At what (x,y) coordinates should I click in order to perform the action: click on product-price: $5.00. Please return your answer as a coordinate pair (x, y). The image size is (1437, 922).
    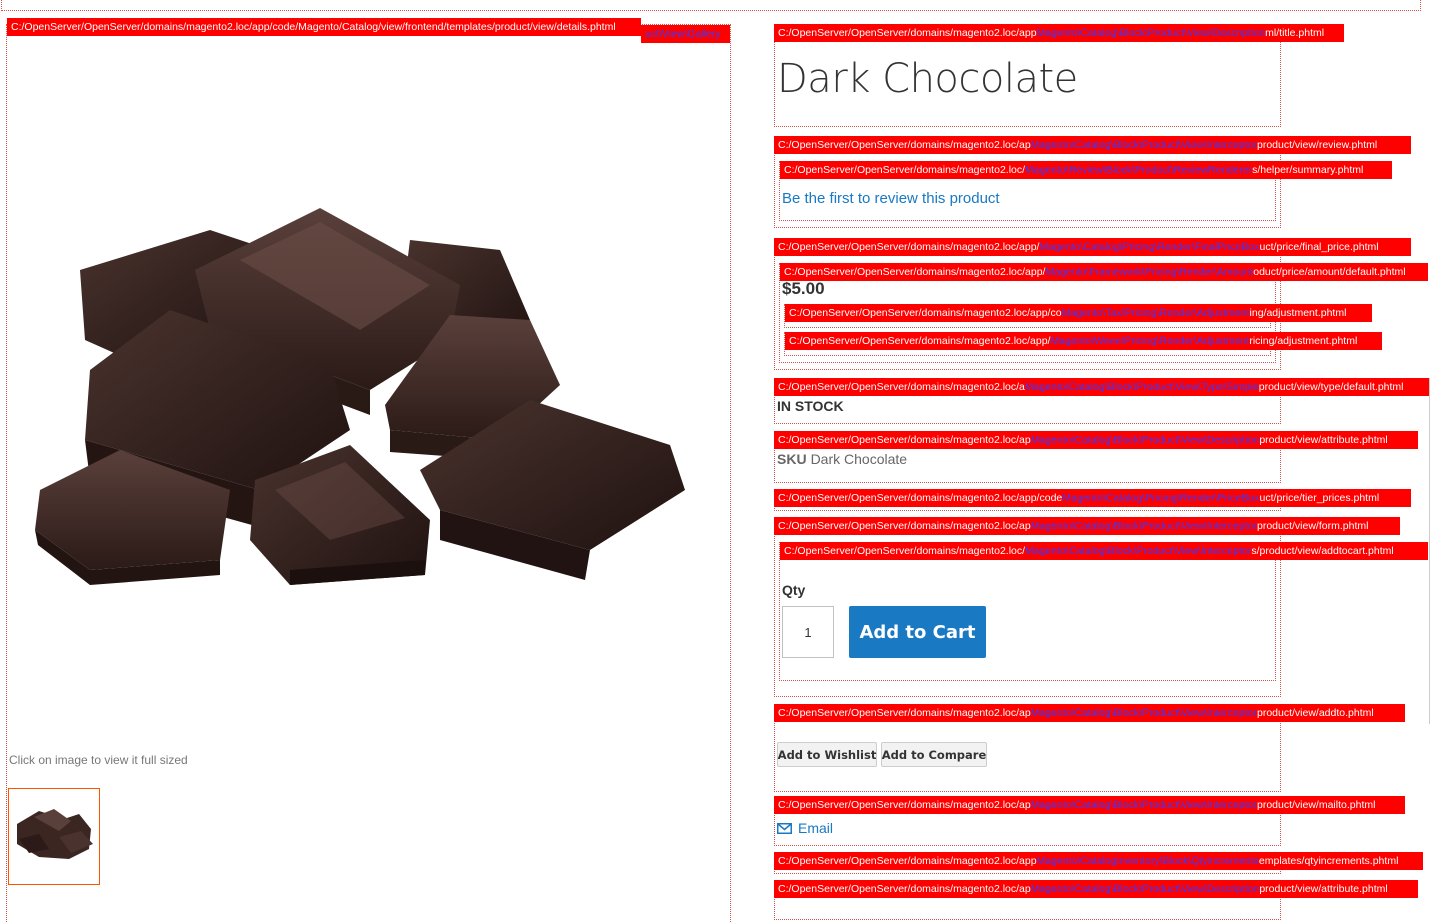
    Looking at the image, I should click on (803, 288).